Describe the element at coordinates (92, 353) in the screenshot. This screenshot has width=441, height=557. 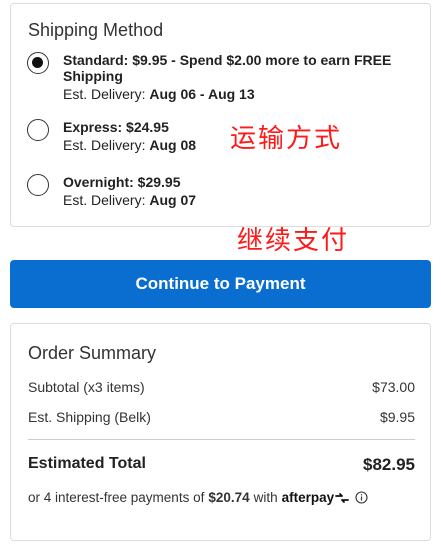
I see `order-summary-title: Order Summary` at that location.